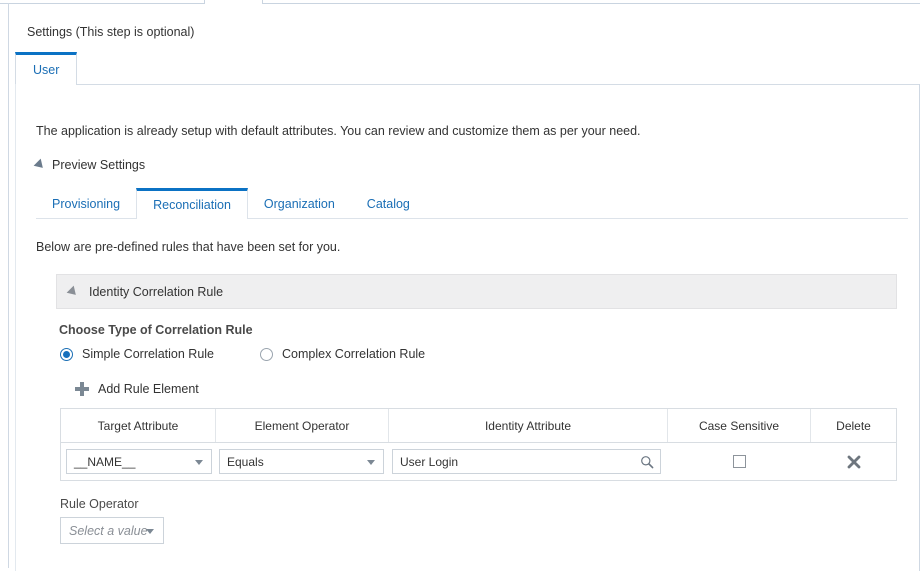 This screenshot has width=920, height=571. I want to click on cell-case-sensitive, so click(739, 461).